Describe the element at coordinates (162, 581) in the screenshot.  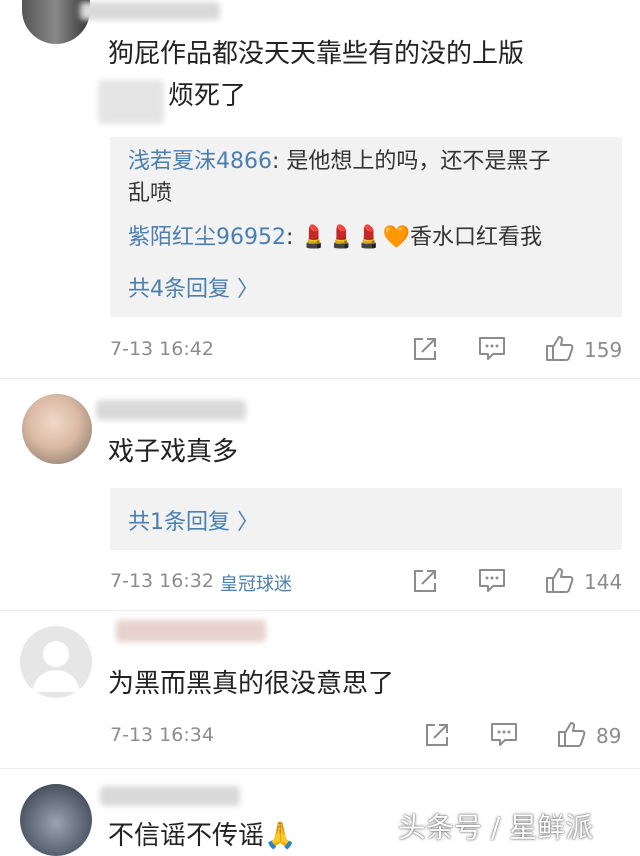
I see `timestamp: 7-13 16:32` at that location.